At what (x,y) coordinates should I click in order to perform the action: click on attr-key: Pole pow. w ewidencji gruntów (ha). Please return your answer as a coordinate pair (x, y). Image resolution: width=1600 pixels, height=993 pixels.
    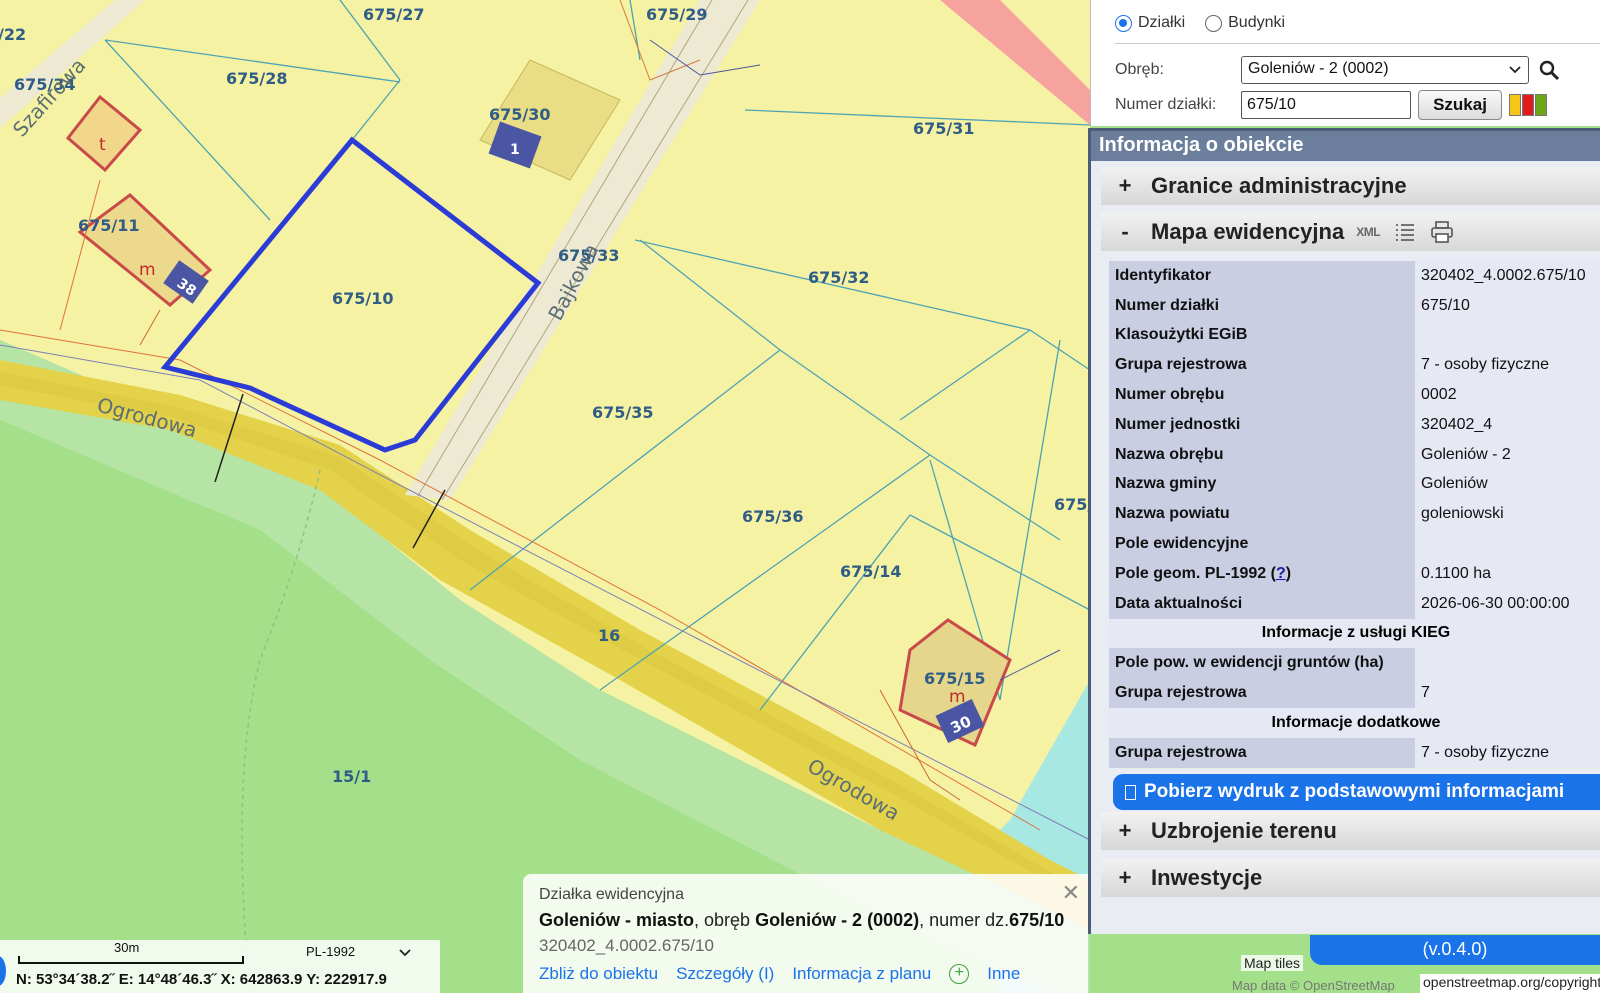
    Looking at the image, I should click on (1262, 663).